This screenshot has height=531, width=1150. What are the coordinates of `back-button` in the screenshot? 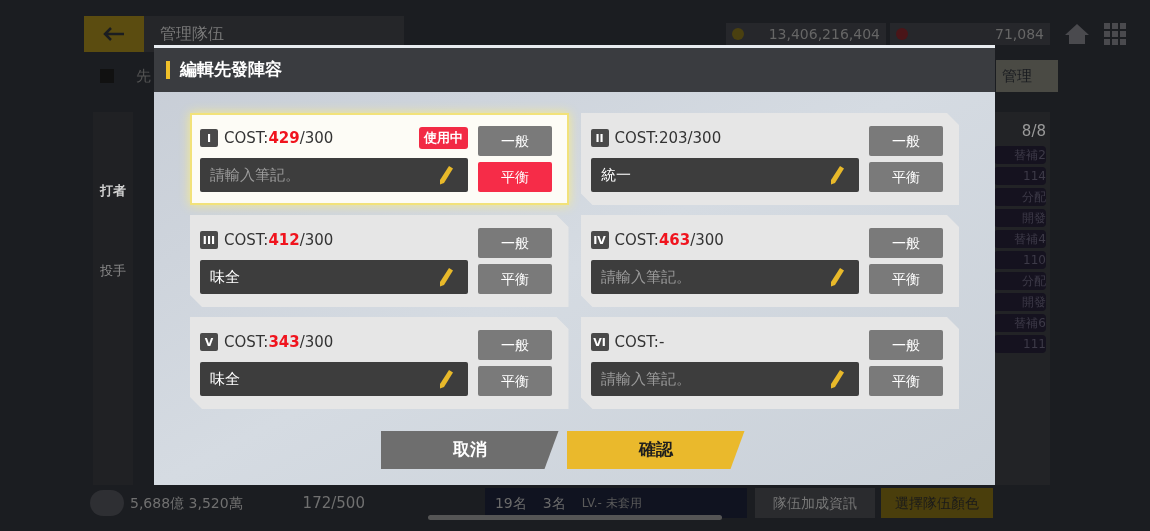 It's located at (114, 34).